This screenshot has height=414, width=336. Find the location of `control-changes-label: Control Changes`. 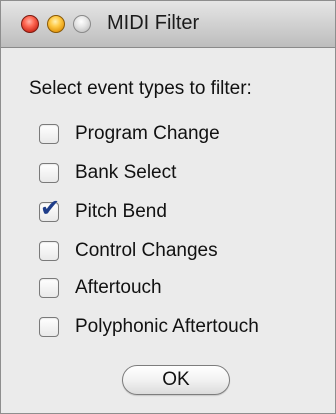

control-changes-label: Control Changes is located at coordinates (146, 250).